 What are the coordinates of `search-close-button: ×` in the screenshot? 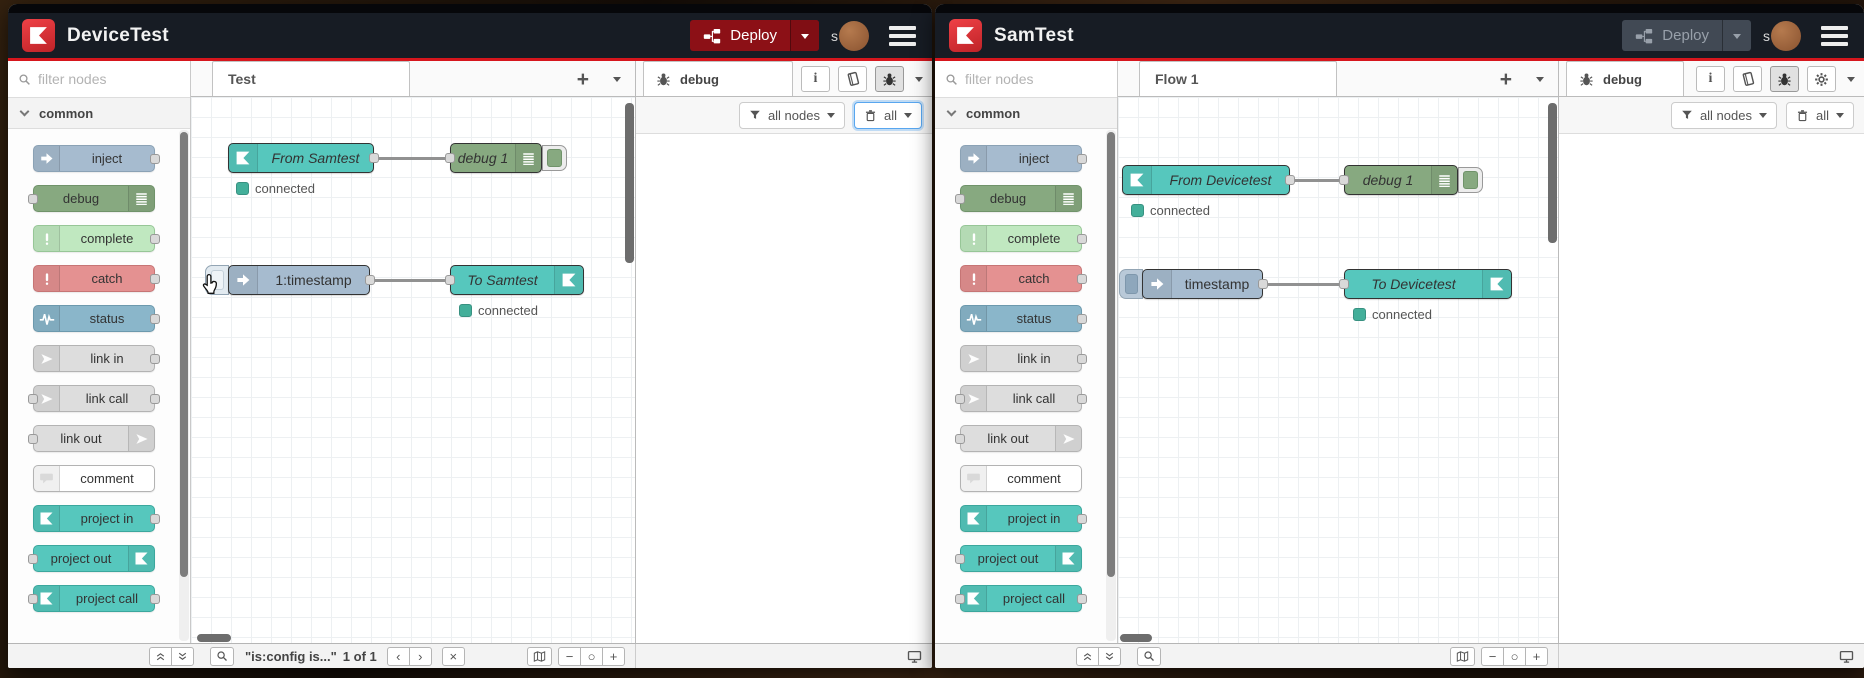 It's located at (453, 656).